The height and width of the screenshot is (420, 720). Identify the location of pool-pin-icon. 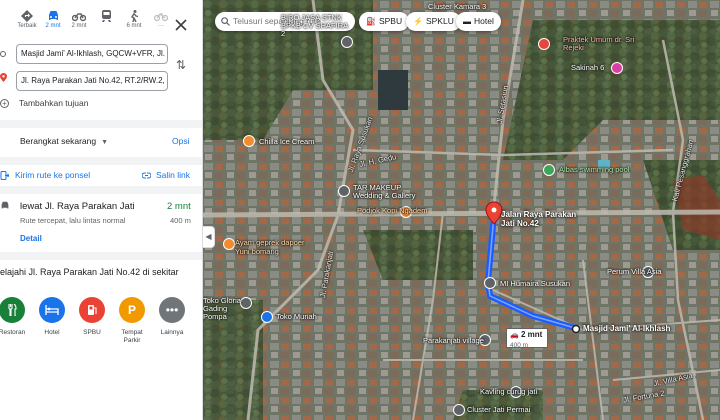
(549, 170).